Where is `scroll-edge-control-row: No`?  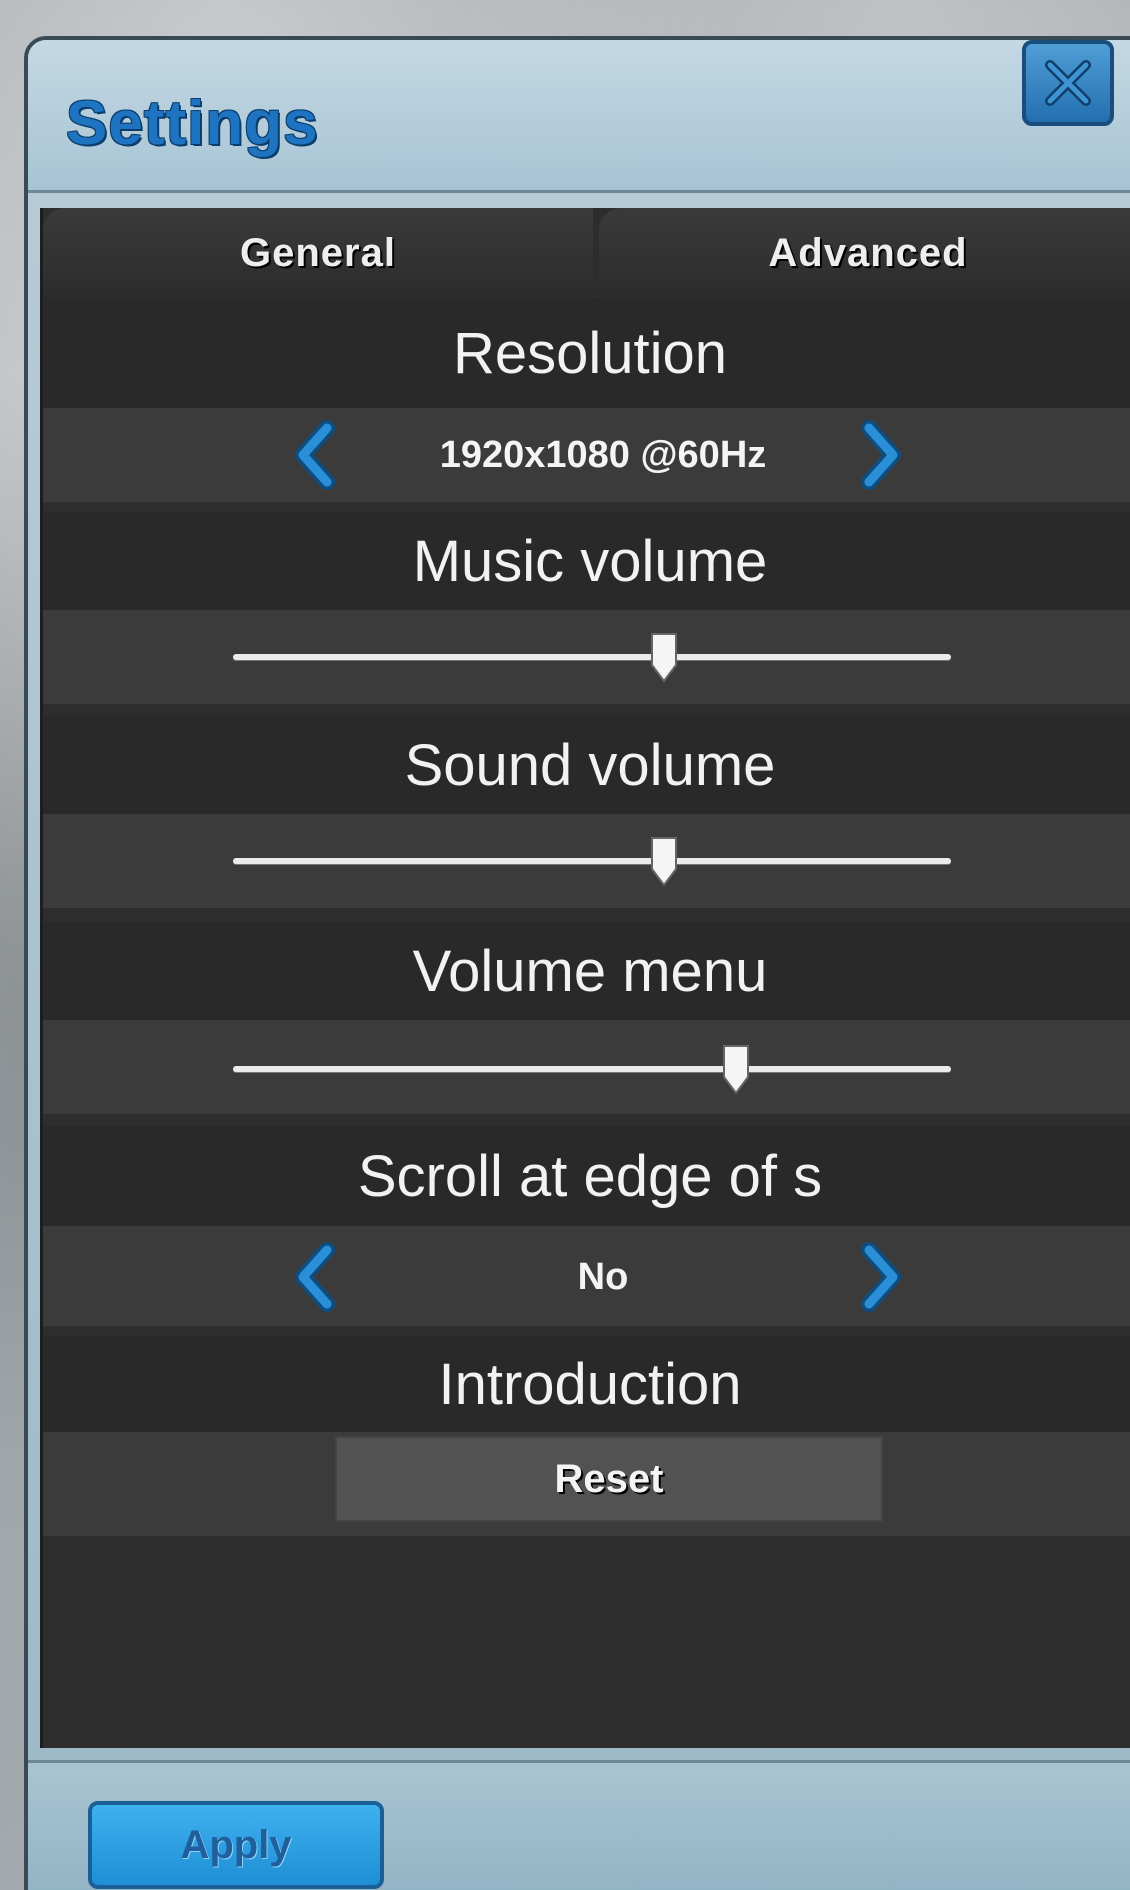 scroll-edge-control-row: No is located at coordinates (586, 1276).